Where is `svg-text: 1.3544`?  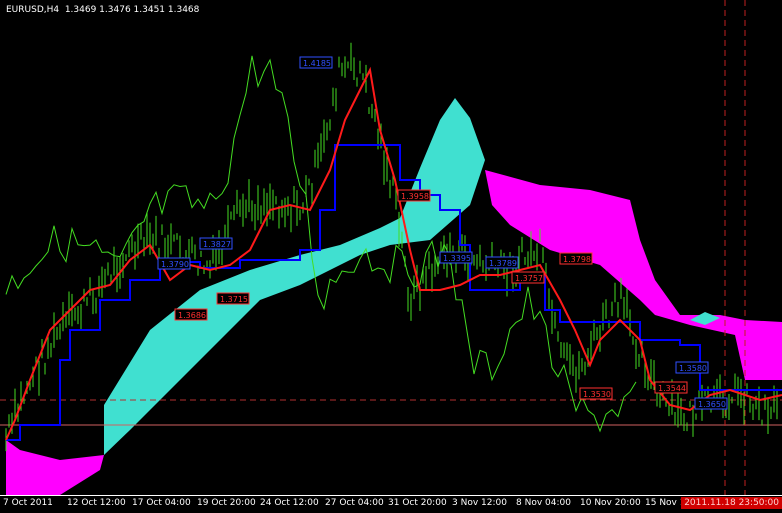 svg-text: 1.3544 is located at coordinates (672, 388).